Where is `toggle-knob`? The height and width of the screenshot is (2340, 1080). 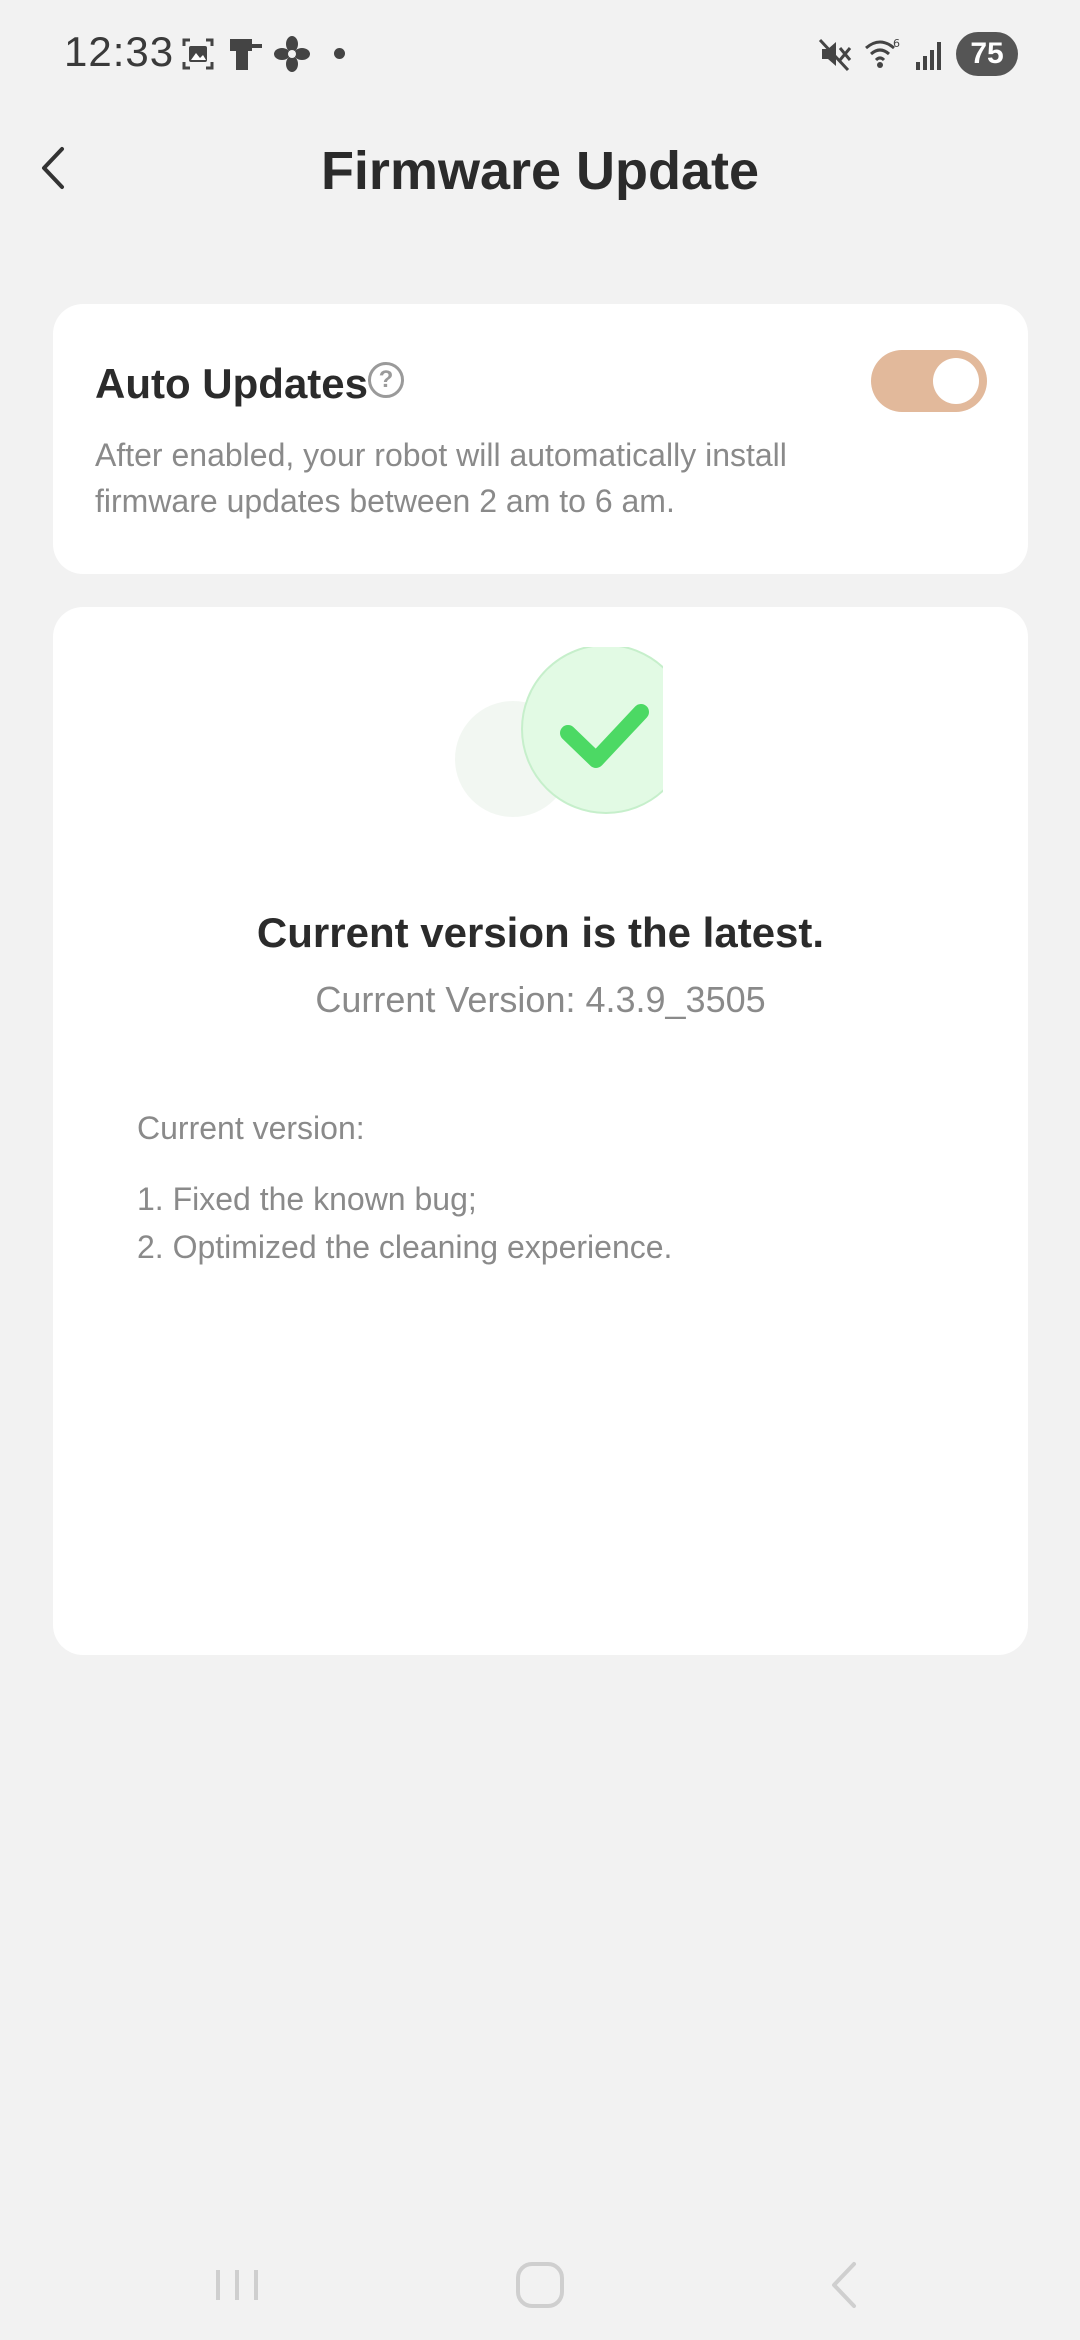
toggle-knob is located at coordinates (956, 381).